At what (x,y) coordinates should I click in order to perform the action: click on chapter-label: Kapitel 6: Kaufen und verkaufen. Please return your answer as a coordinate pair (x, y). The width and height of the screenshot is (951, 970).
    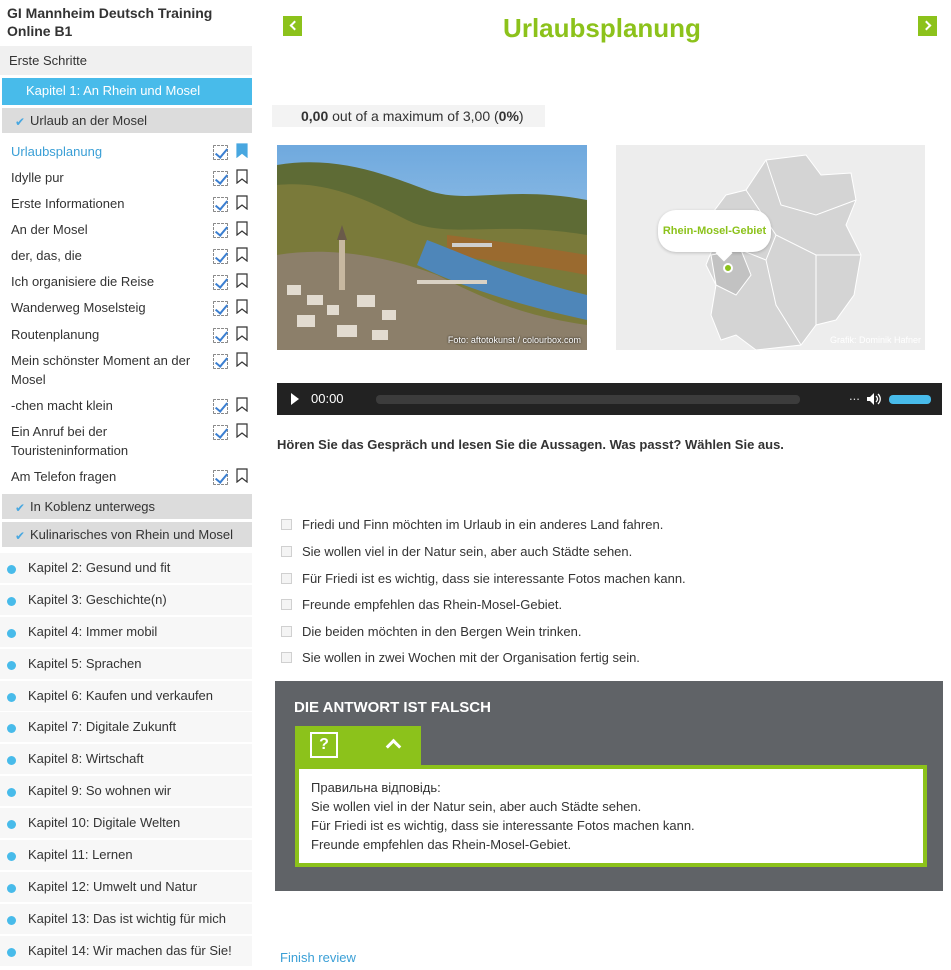
    Looking at the image, I should click on (121, 695).